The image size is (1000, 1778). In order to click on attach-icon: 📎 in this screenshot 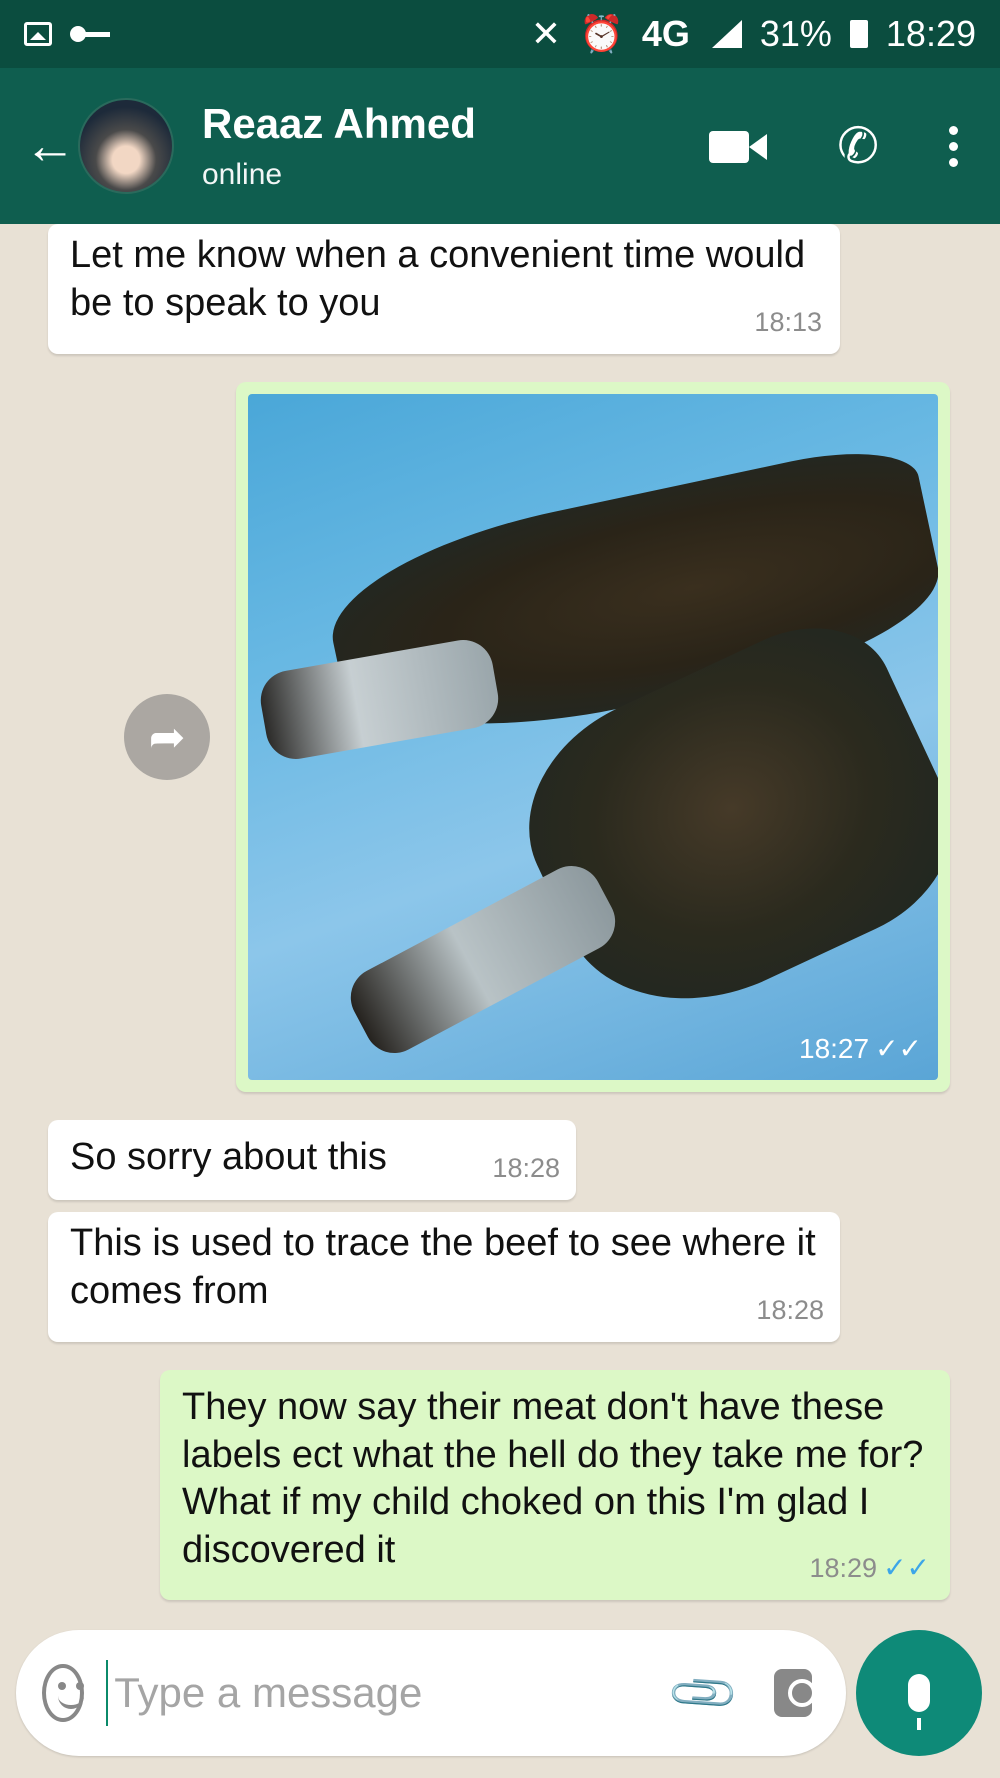, I will do `click(703, 1692)`.